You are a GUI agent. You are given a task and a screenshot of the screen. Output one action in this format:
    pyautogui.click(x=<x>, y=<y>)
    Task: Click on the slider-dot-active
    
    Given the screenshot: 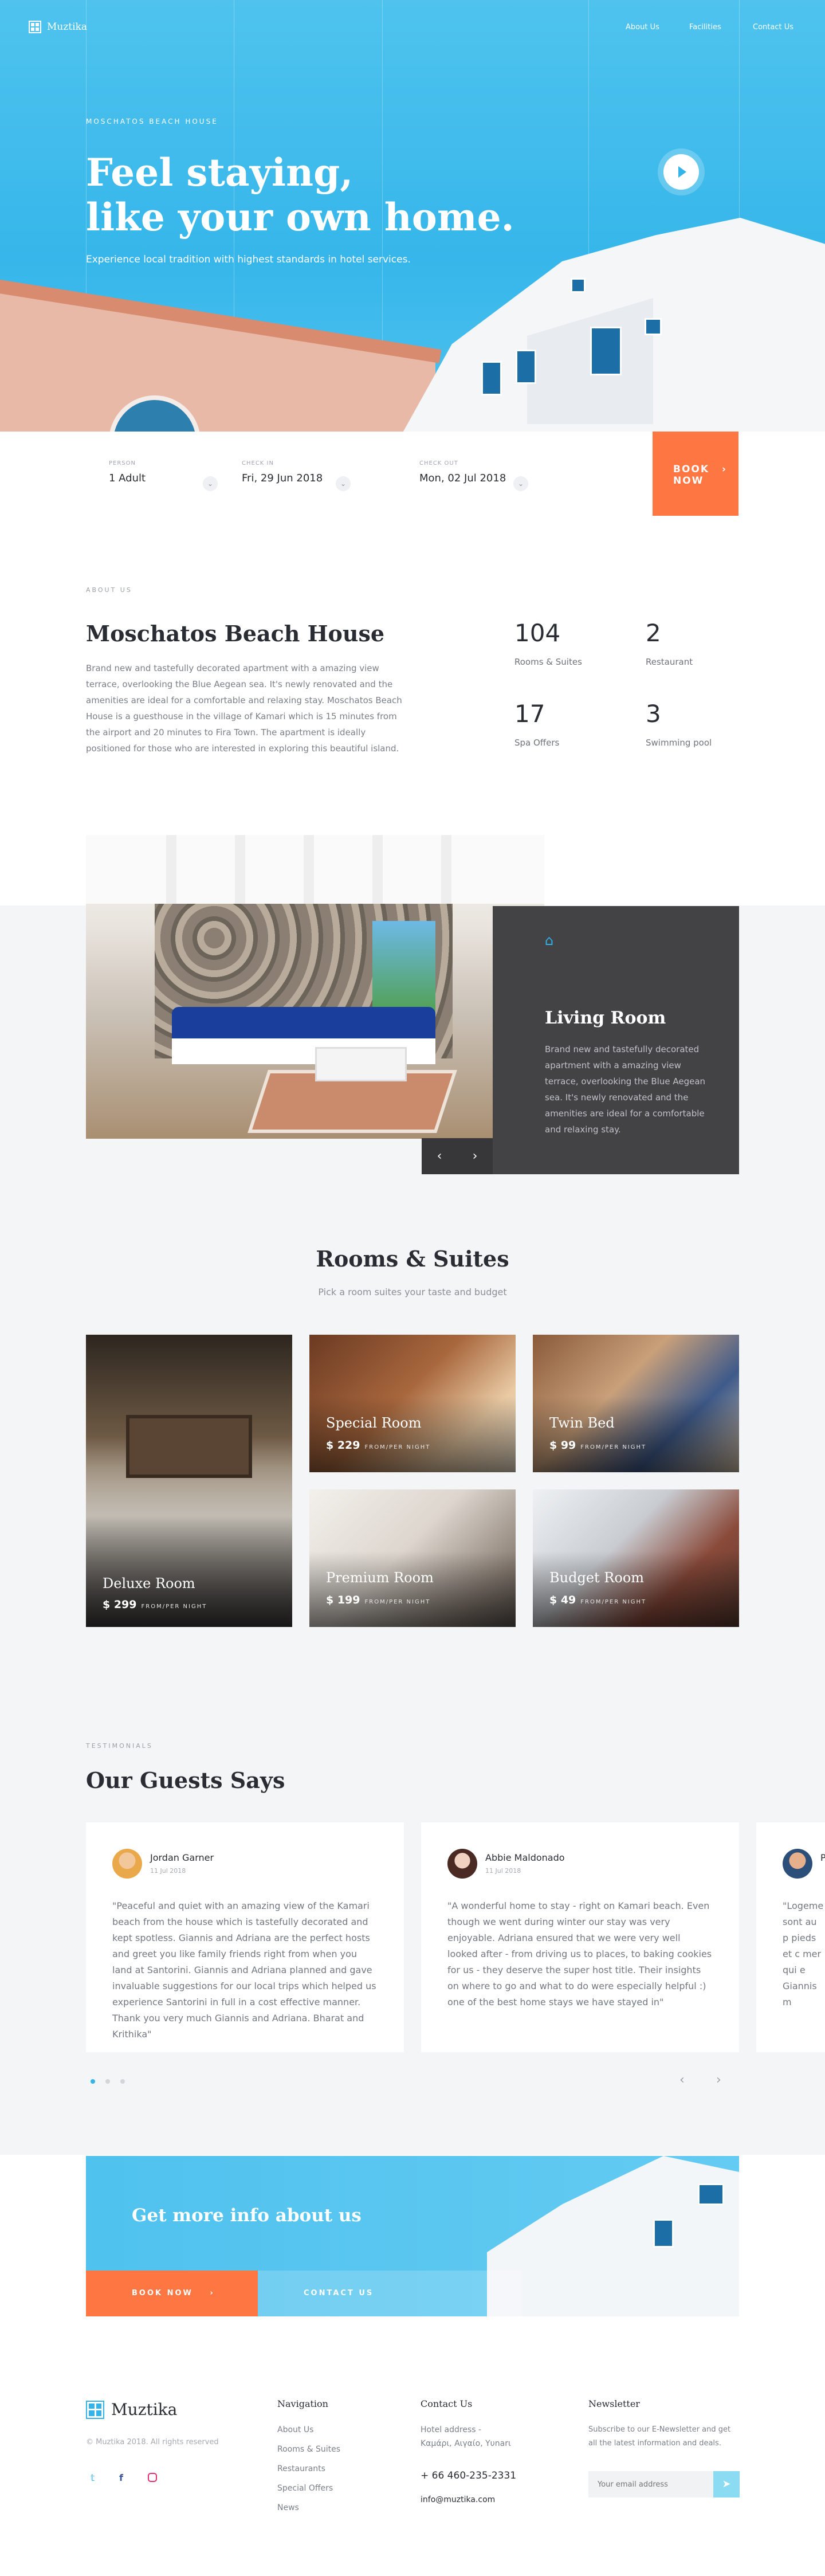 What is the action you would take?
    pyautogui.click(x=93, y=2081)
    